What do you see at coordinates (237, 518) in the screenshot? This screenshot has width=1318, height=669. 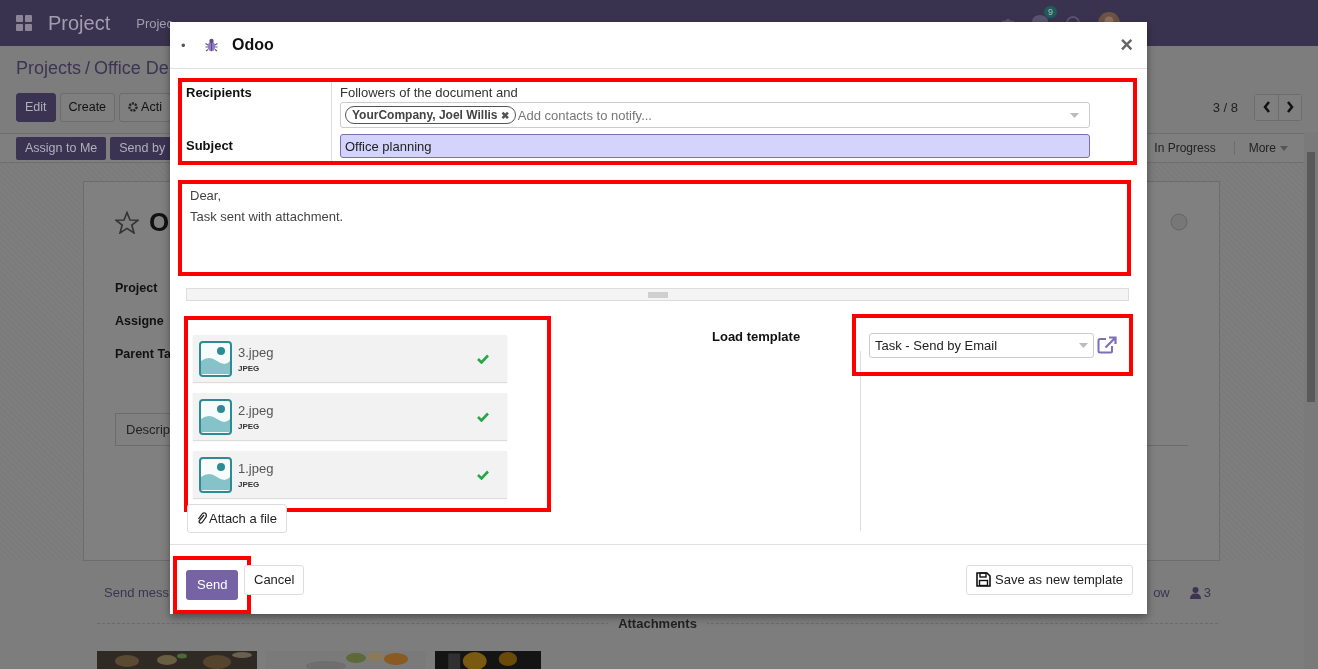 I see `attach-file-button: Attach a file` at bounding box center [237, 518].